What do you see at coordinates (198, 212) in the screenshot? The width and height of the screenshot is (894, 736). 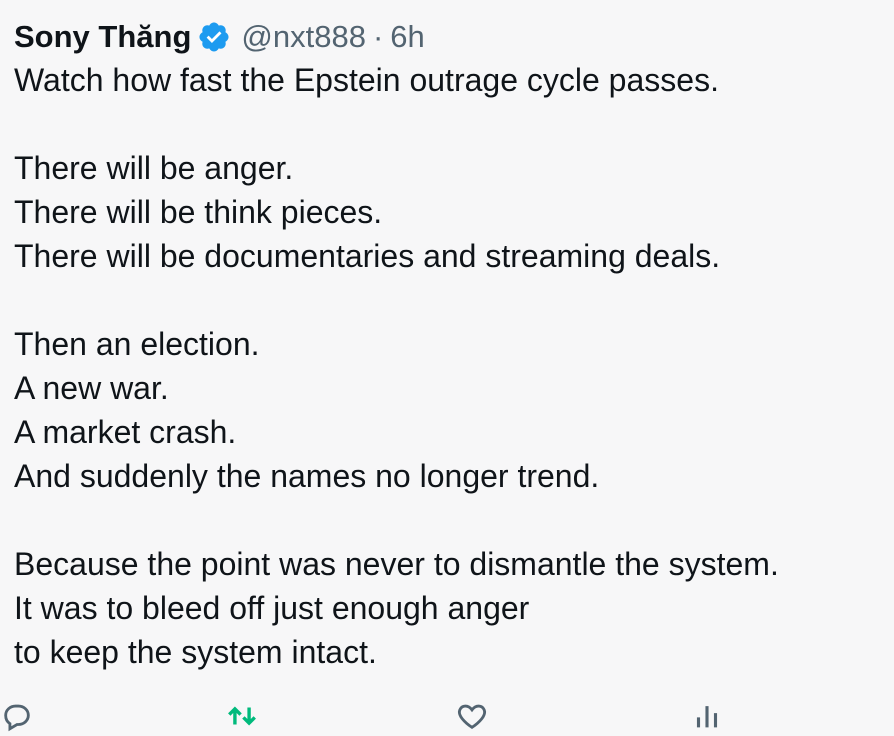 I see `tweet-text-line: There will be think pieces.` at bounding box center [198, 212].